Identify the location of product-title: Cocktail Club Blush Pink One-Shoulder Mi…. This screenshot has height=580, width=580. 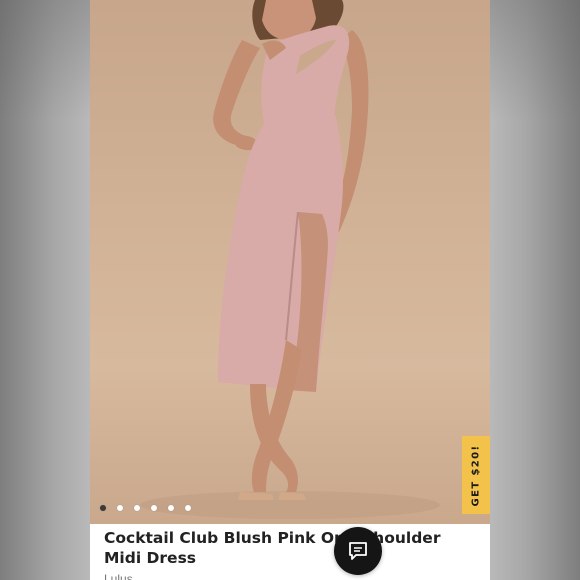
(274, 548).